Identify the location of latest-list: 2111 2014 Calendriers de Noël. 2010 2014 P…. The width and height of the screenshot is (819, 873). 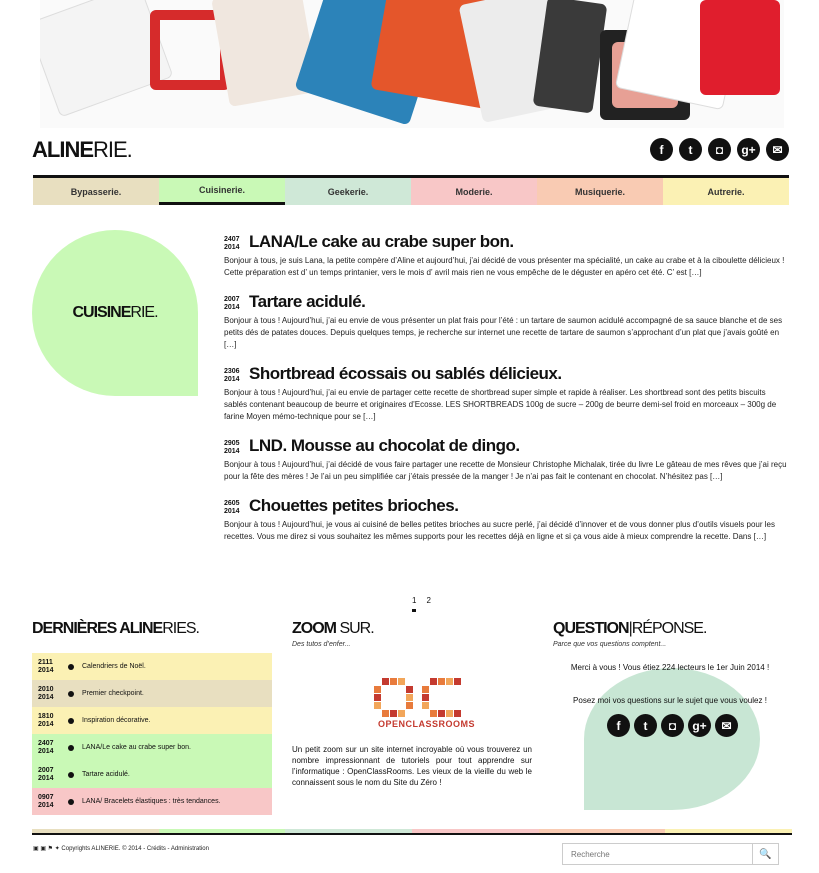
(152, 734).